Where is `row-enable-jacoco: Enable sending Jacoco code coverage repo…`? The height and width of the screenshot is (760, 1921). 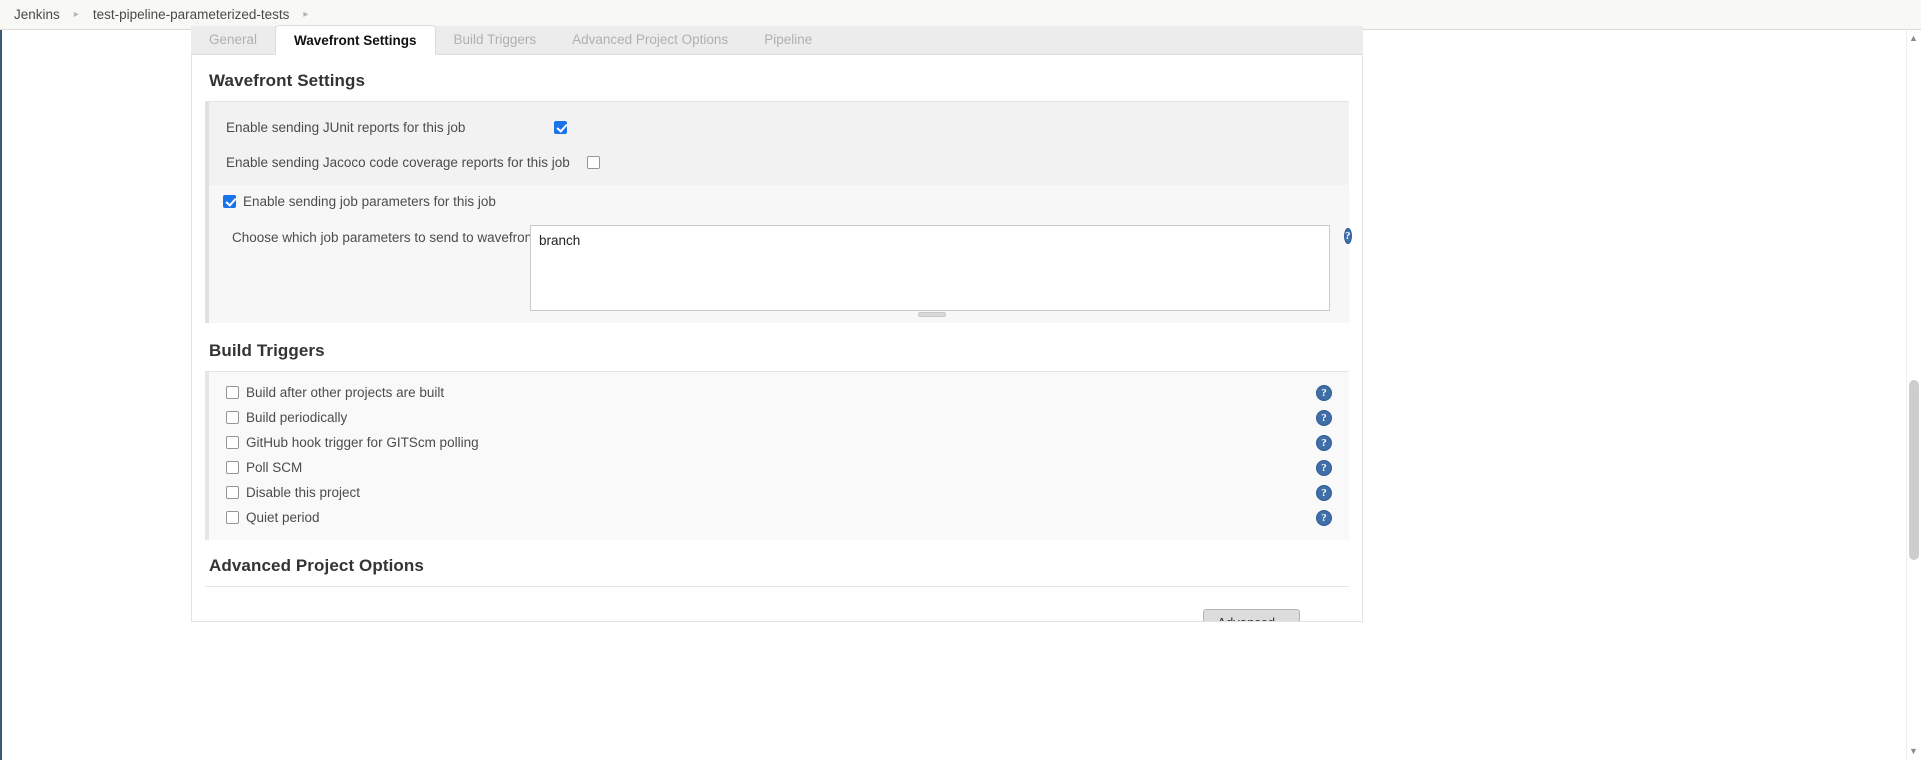 row-enable-jacoco: Enable sending Jacoco code coverage repo… is located at coordinates (779, 162).